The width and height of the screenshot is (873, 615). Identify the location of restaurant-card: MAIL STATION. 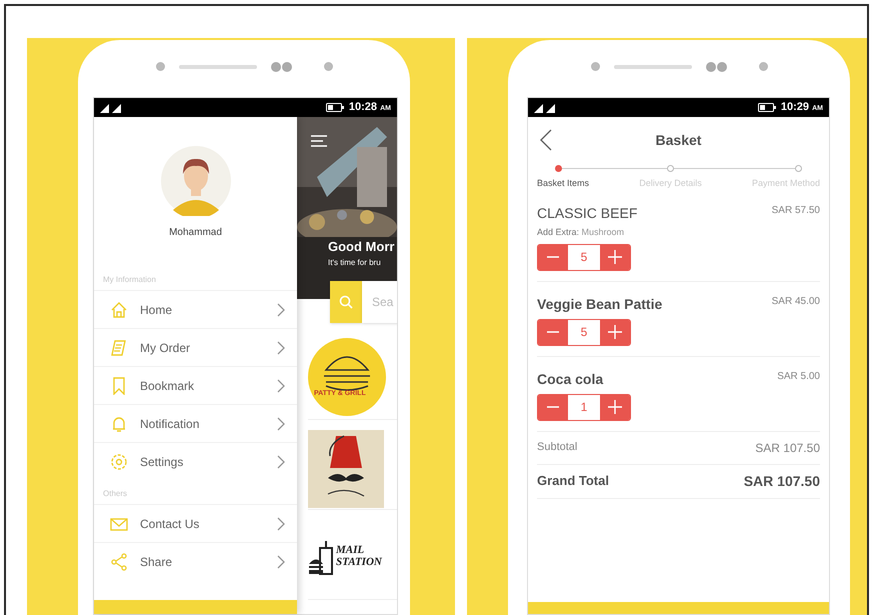
(352, 559).